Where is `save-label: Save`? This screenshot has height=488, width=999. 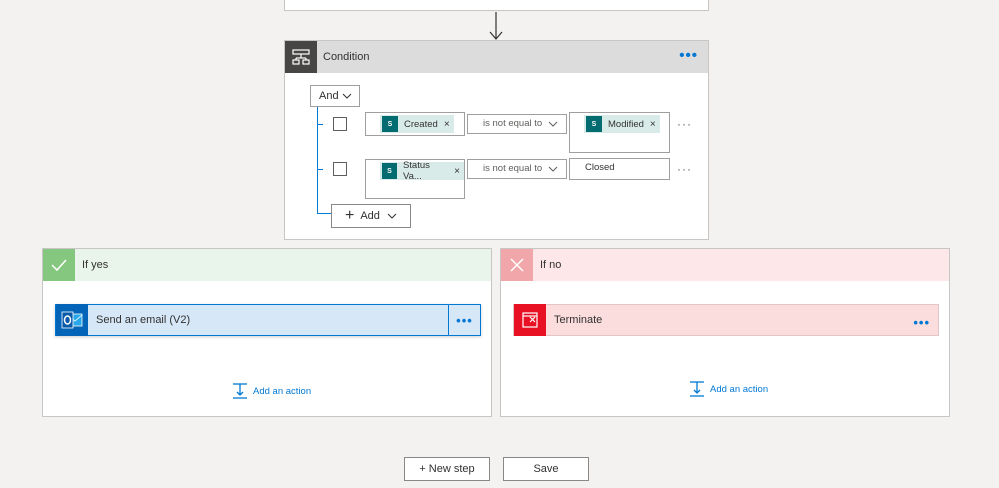
save-label: Save is located at coordinates (546, 469).